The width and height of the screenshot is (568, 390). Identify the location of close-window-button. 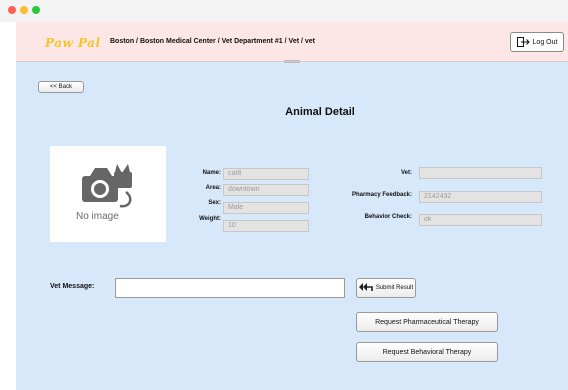
(12, 10).